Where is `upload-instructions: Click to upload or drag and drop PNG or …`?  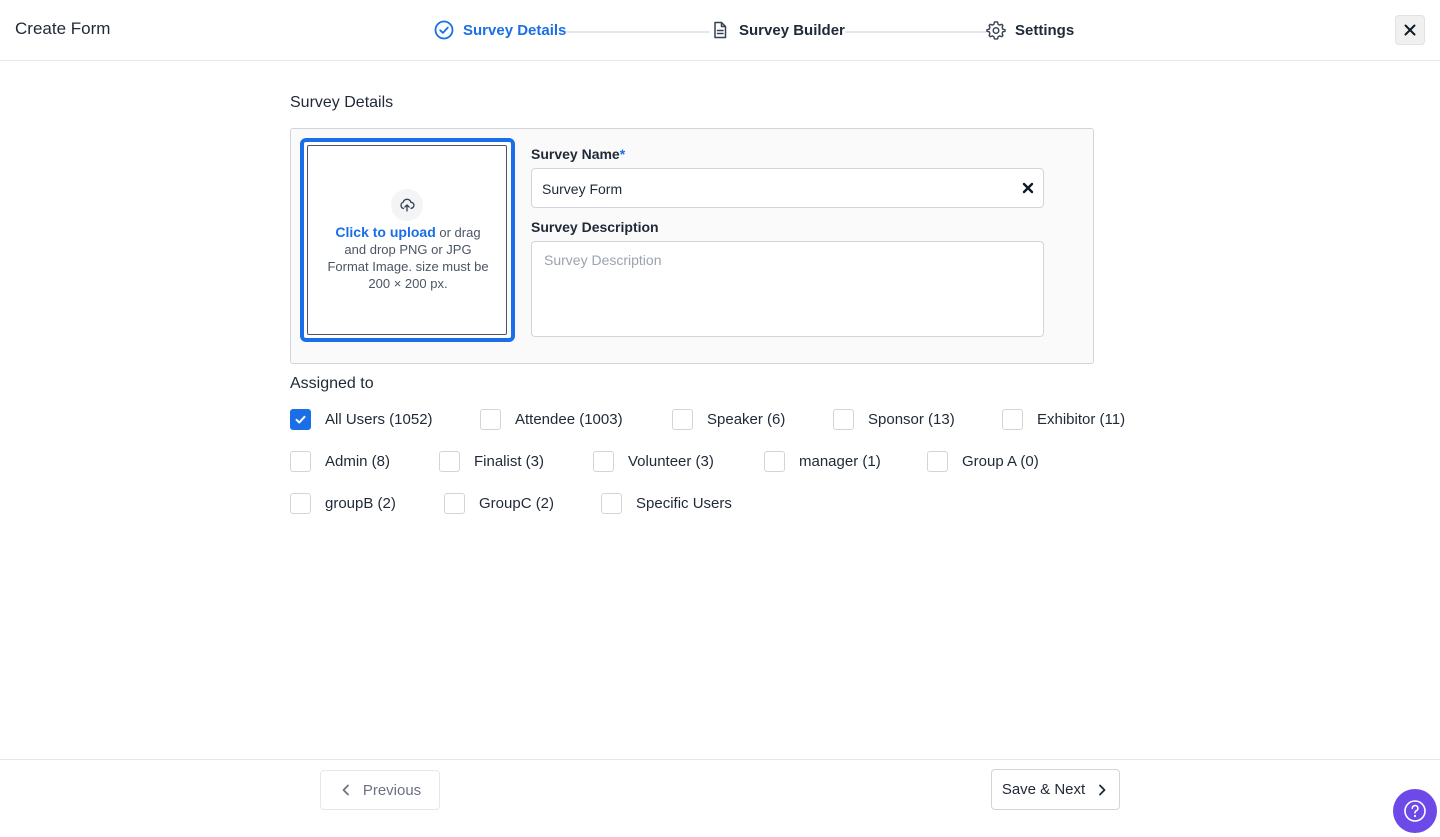 upload-instructions: Click to upload or drag and drop PNG or … is located at coordinates (408, 258).